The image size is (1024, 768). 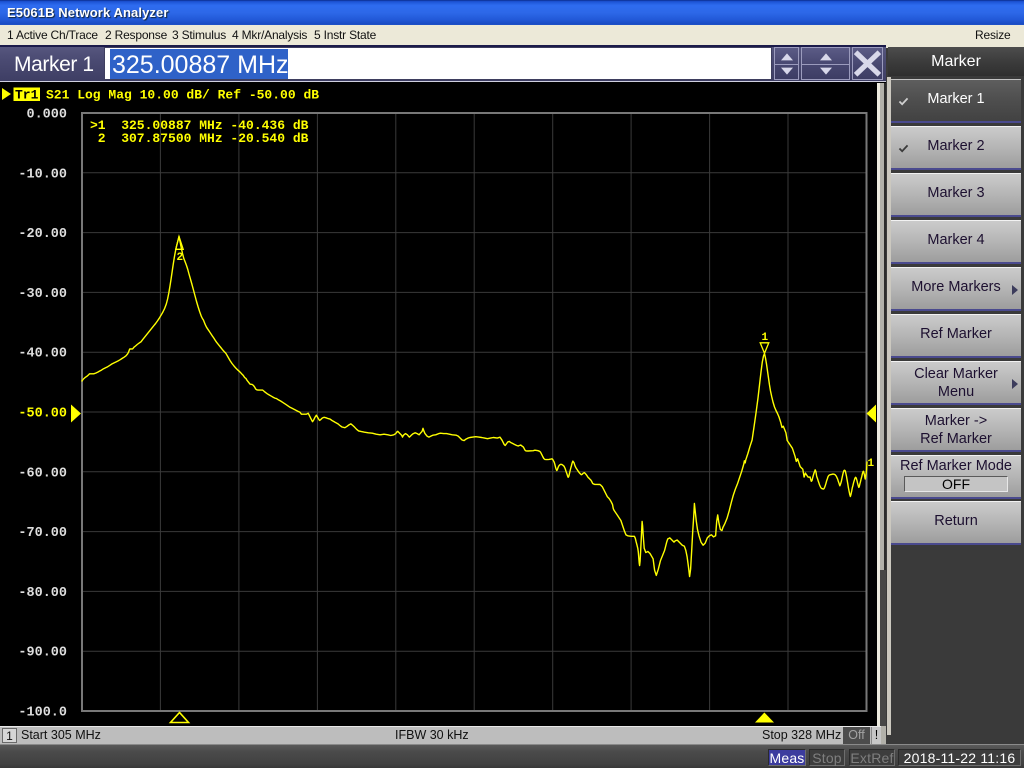 What do you see at coordinates (180, 258) in the screenshot?
I see `svg-text: 2` at bounding box center [180, 258].